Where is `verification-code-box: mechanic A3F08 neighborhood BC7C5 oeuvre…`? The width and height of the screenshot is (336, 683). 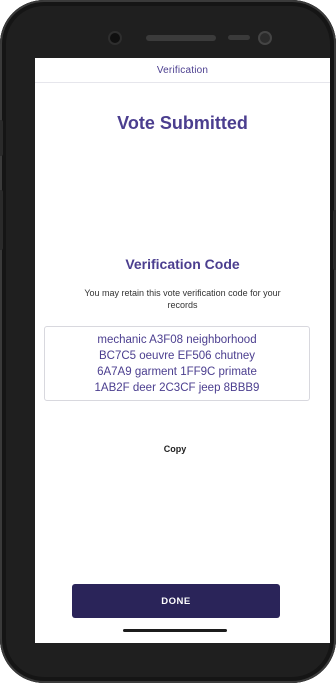 verification-code-box: mechanic A3F08 neighborhood BC7C5 oeuvre… is located at coordinates (177, 363).